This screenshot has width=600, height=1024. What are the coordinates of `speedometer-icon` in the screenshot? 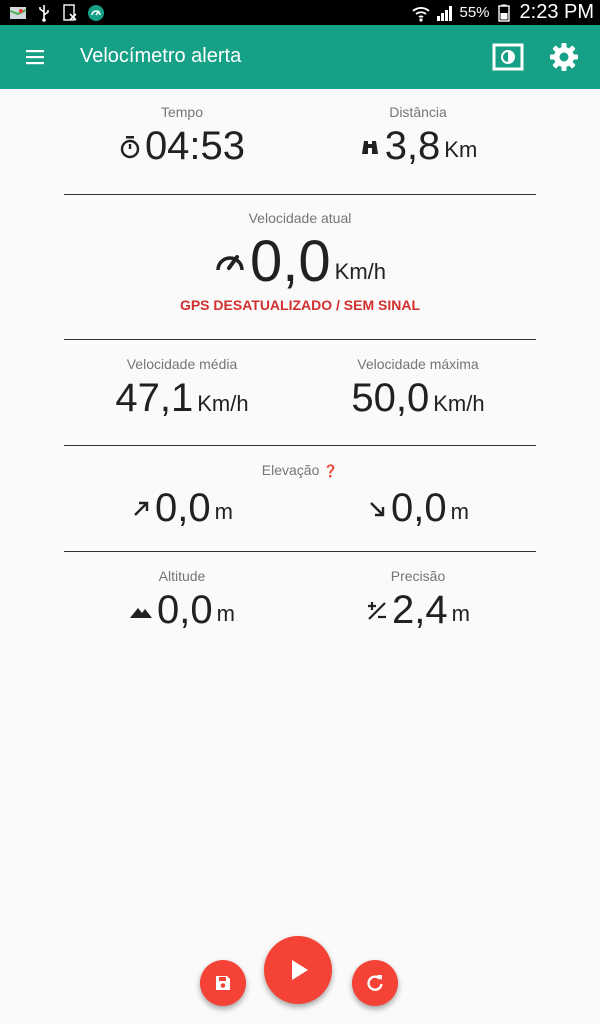 It's located at (230, 262).